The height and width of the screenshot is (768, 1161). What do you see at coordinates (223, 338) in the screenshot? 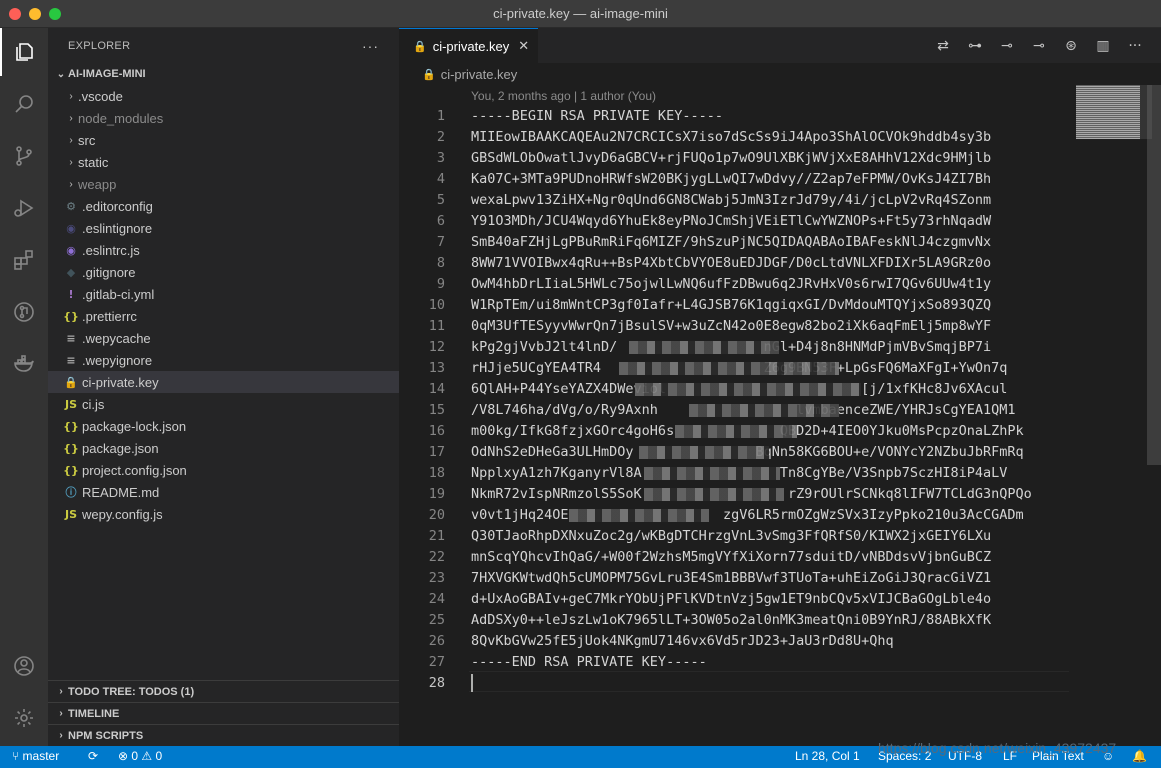
I see `file-item: ≡ .wepycache` at bounding box center [223, 338].